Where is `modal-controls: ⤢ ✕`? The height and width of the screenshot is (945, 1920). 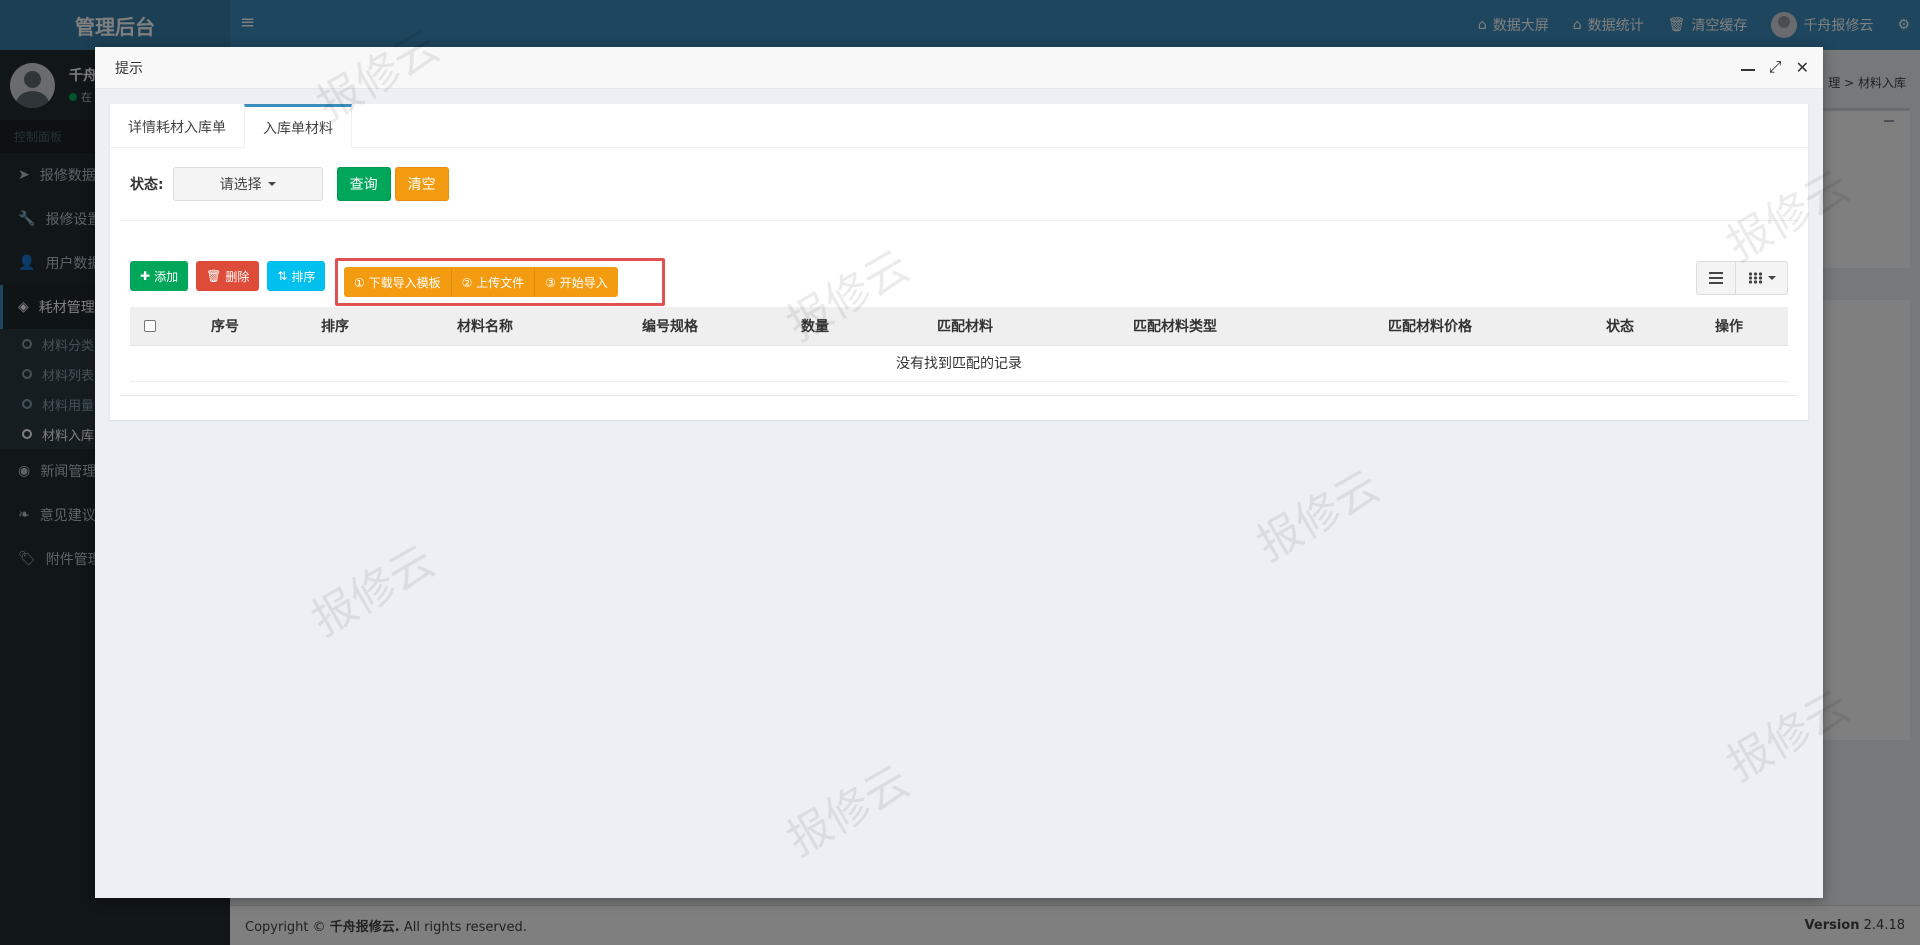 modal-controls: ⤢ ✕ is located at coordinates (1774, 67).